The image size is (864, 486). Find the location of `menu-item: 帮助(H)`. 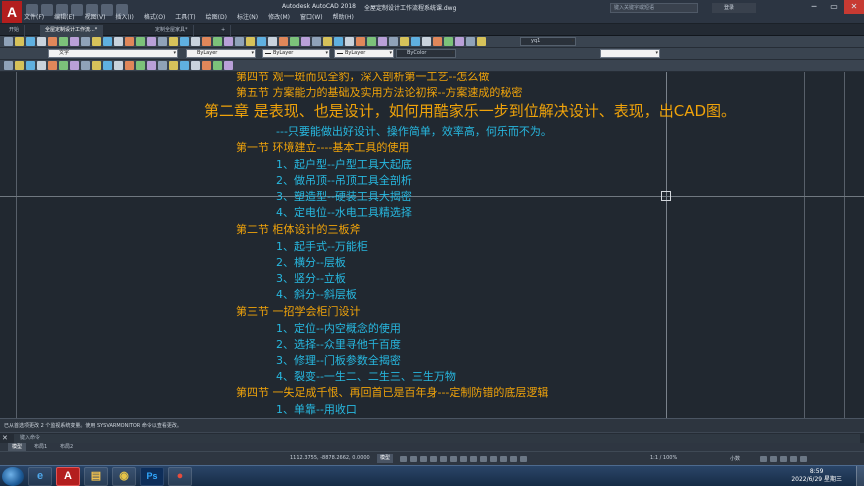

menu-item: 帮助(H) is located at coordinates (343, 17).